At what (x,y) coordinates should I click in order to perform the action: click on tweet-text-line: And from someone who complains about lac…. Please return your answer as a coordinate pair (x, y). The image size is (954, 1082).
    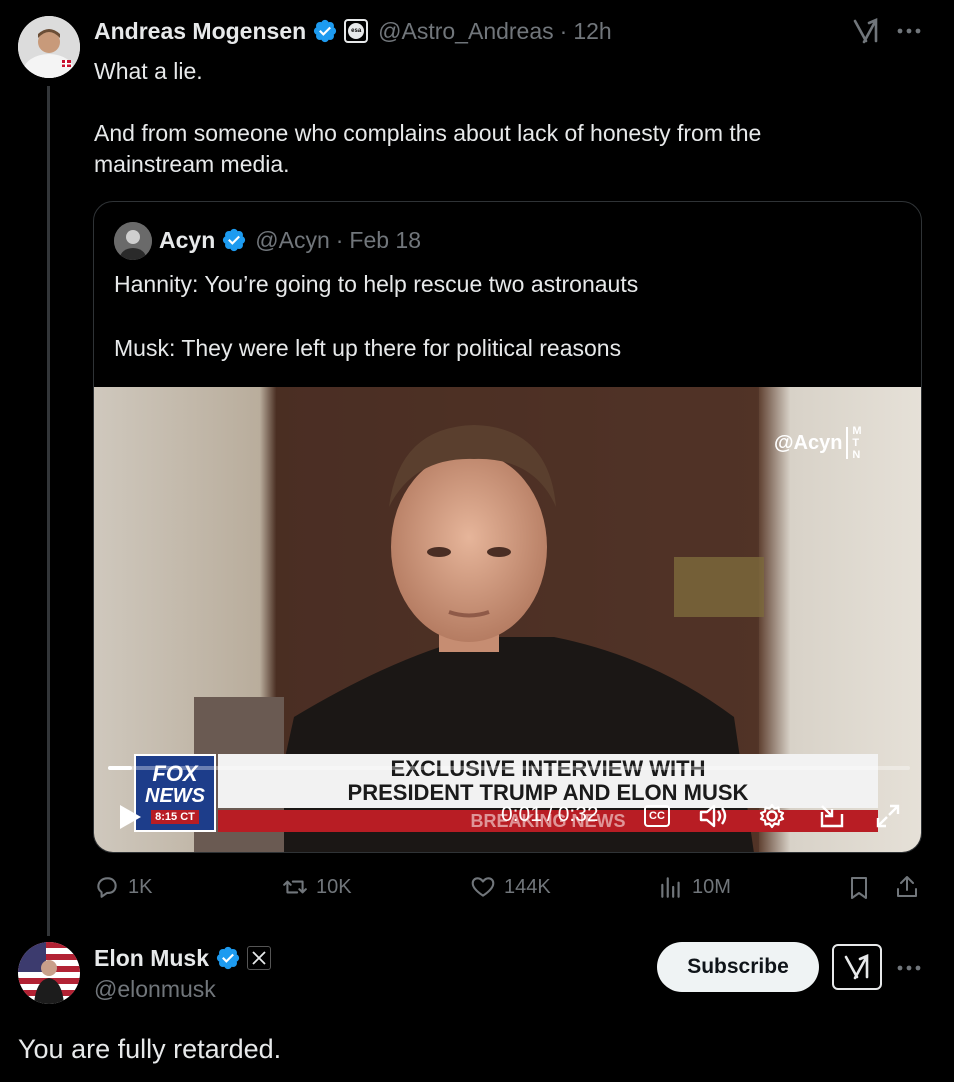
    Looking at the image, I should click on (428, 133).